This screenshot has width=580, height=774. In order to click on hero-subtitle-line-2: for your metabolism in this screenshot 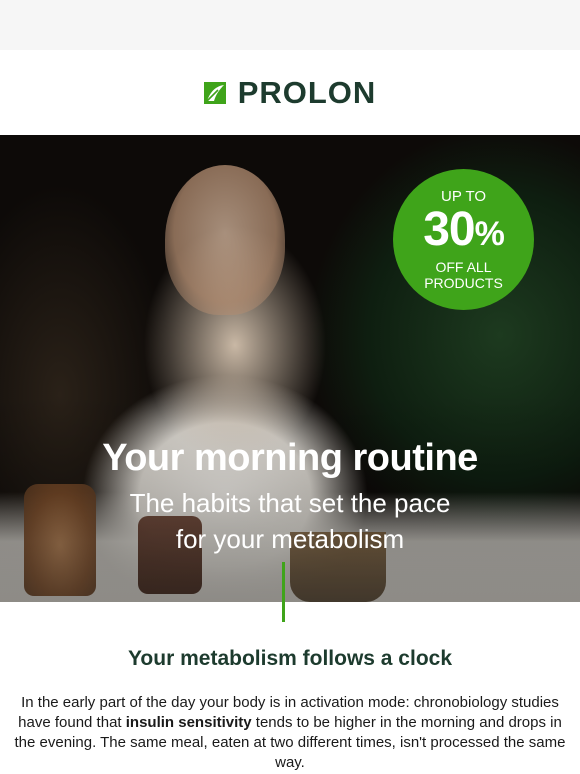, I will do `click(290, 539)`.